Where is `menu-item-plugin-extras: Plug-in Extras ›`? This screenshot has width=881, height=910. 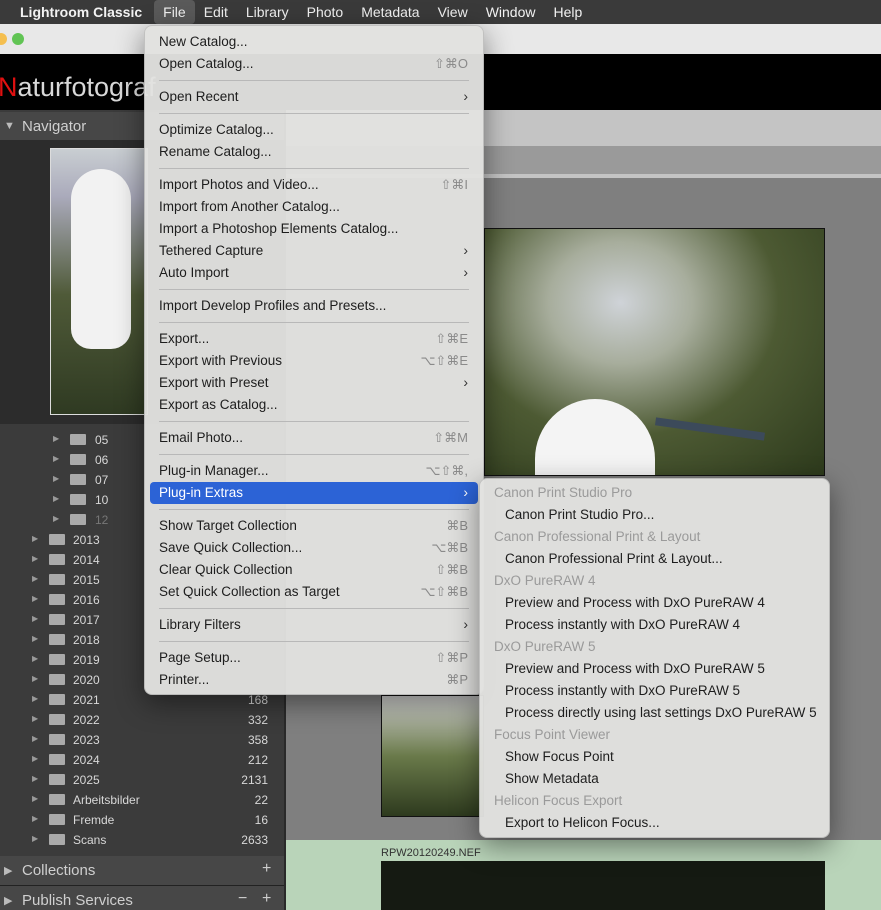 menu-item-plugin-extras: Plug-in Extras › is located at coordinates (314, 493).